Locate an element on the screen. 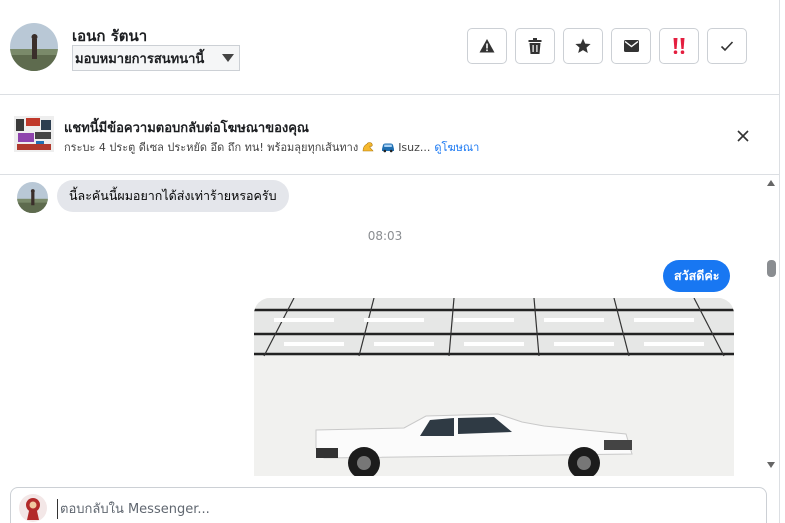 The width and height of the screenshot is (785, 523). reply-input is located at coordinates (402, 509).